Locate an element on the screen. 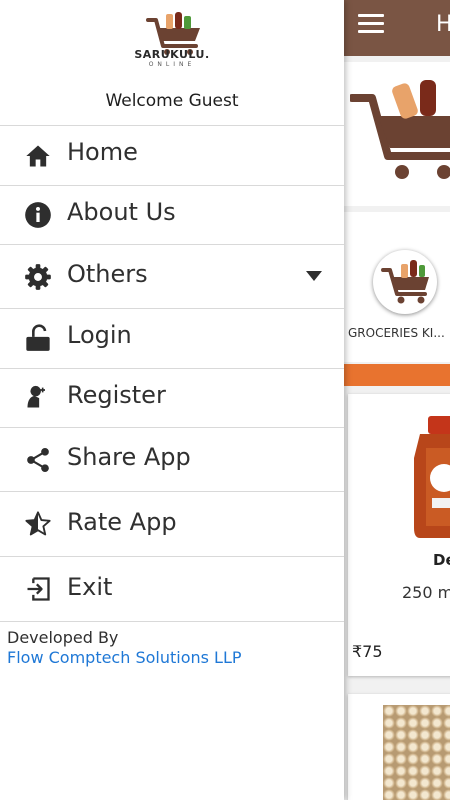 Image resolution: width=450 pixels, height=800 pixels. product-bottle-image is located at coordinates (432, 477).